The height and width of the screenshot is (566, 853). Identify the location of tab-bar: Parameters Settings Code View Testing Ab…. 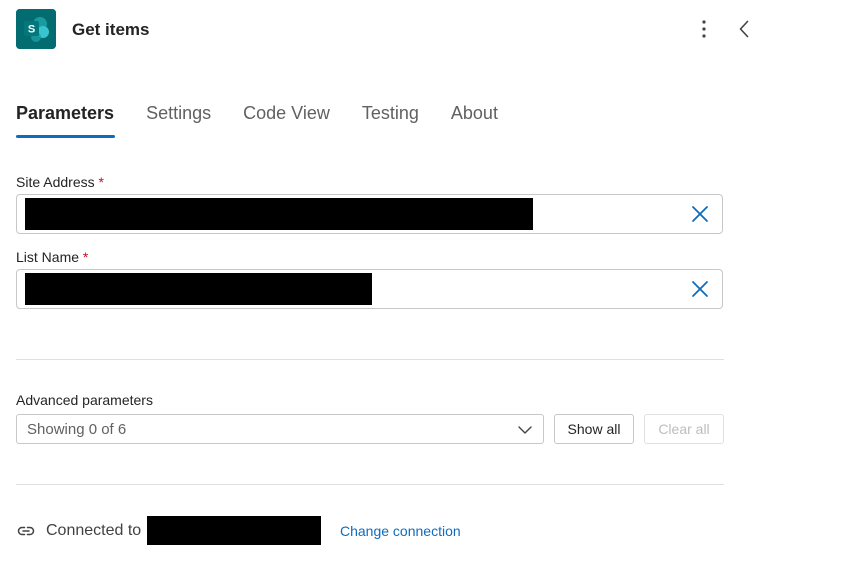
(273, 120).